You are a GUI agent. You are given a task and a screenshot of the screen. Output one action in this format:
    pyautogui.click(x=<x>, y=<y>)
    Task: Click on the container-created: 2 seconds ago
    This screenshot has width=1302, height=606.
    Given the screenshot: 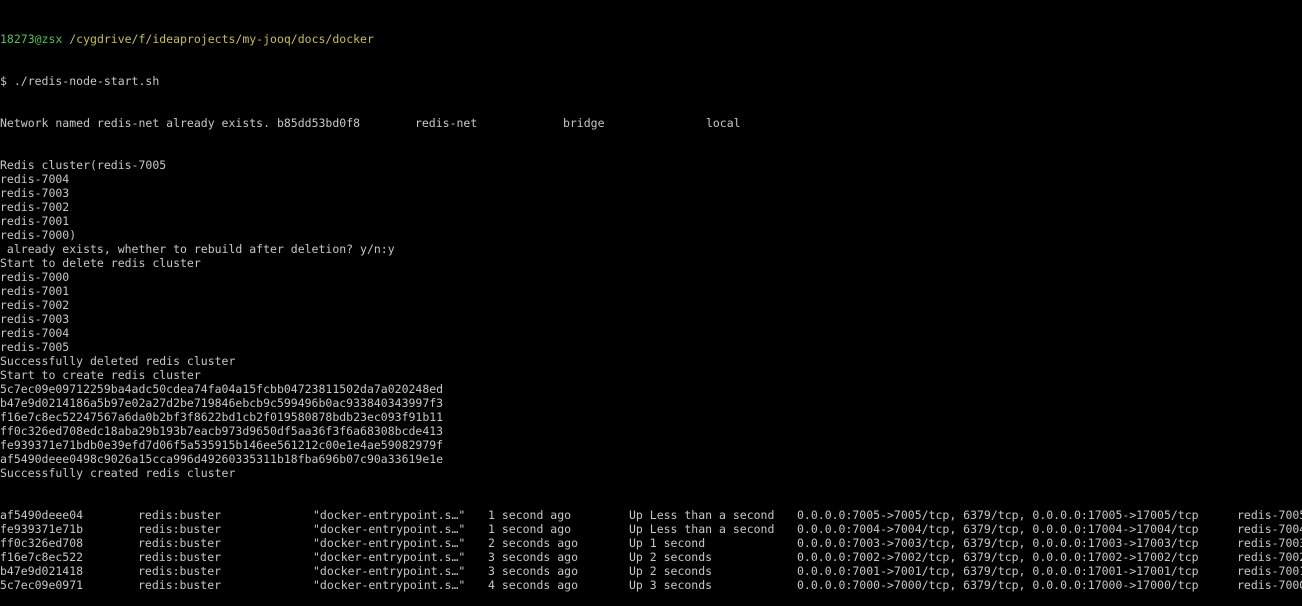 What is the action you would take?
    pyautogui.click(x=533, y=543)
    